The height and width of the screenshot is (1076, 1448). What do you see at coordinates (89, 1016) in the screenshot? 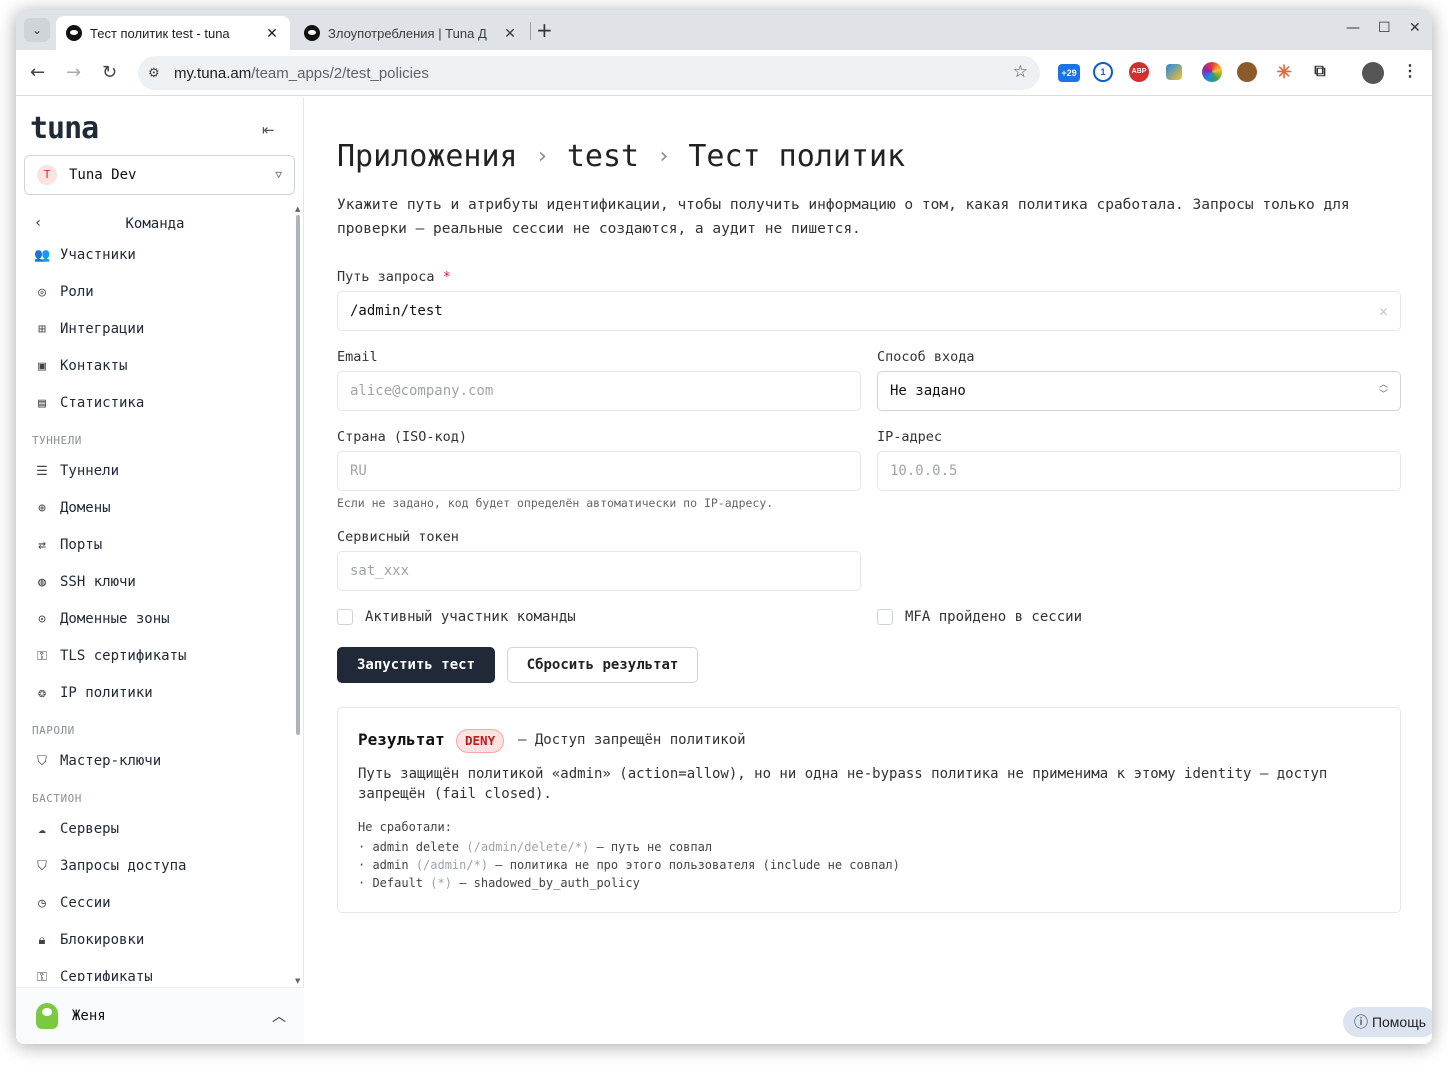
I see `user-name: Женя` at bounding box center [89, 1016].